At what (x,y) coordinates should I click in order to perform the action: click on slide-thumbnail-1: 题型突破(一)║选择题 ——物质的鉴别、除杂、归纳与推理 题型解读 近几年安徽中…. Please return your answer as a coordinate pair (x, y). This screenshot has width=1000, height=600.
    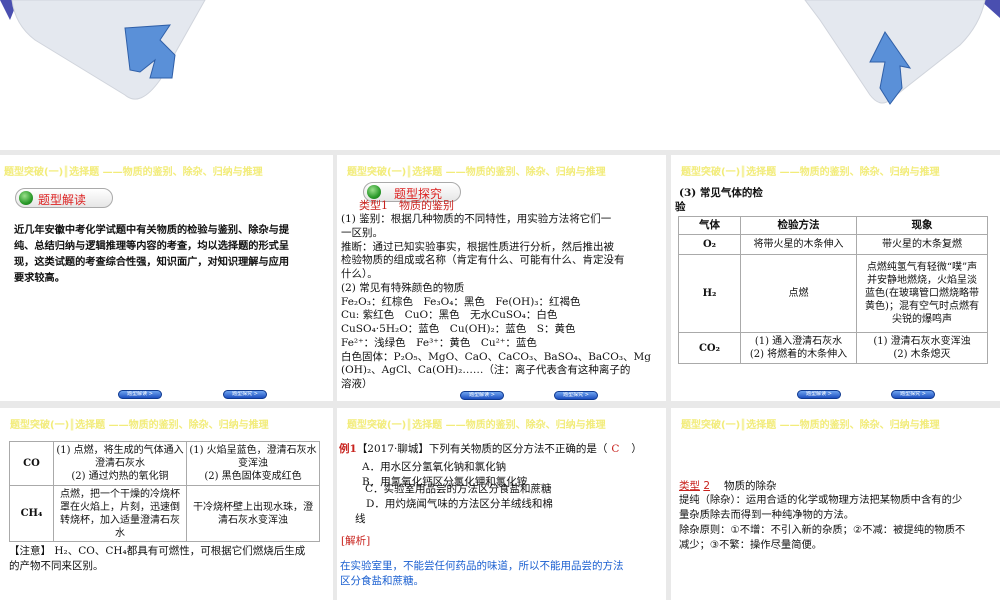
    Looking at the image, I should click on (166, 278).